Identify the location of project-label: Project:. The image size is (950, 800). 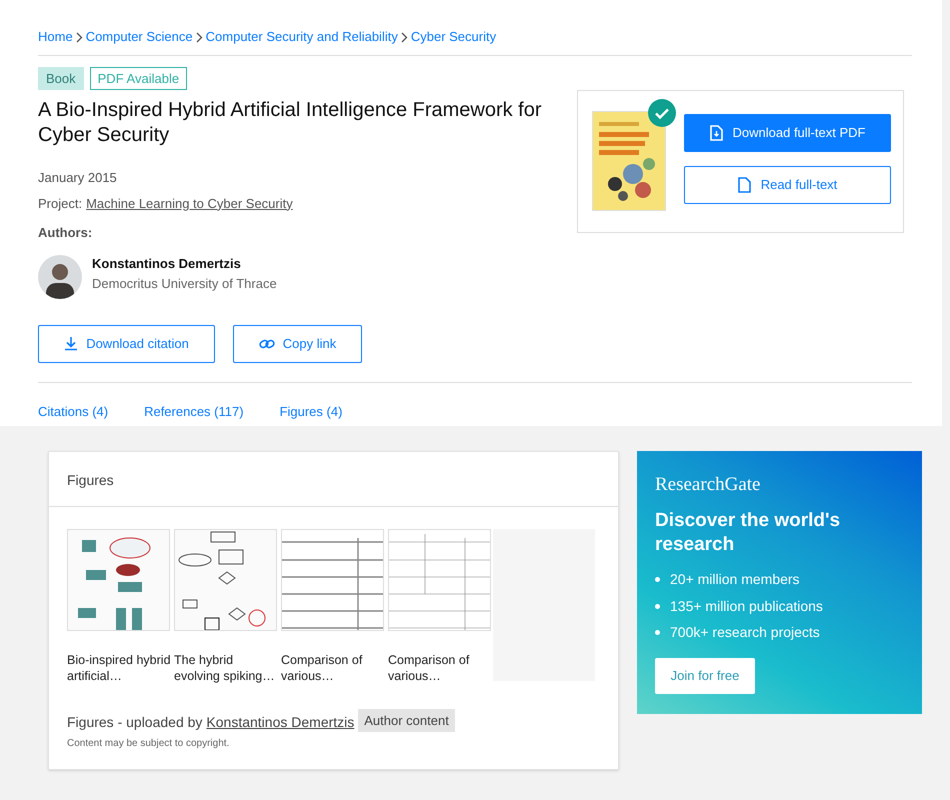
(60, 203).